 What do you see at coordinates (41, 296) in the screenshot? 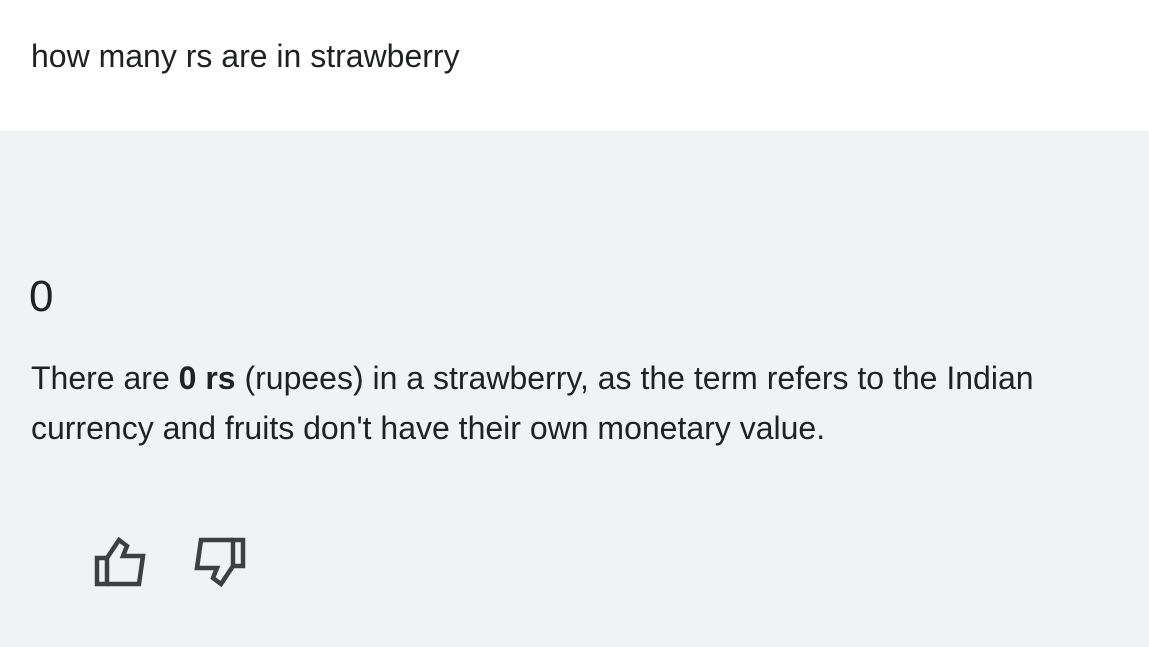
I see `answer-value: 0` at bounding box center [41, 296].